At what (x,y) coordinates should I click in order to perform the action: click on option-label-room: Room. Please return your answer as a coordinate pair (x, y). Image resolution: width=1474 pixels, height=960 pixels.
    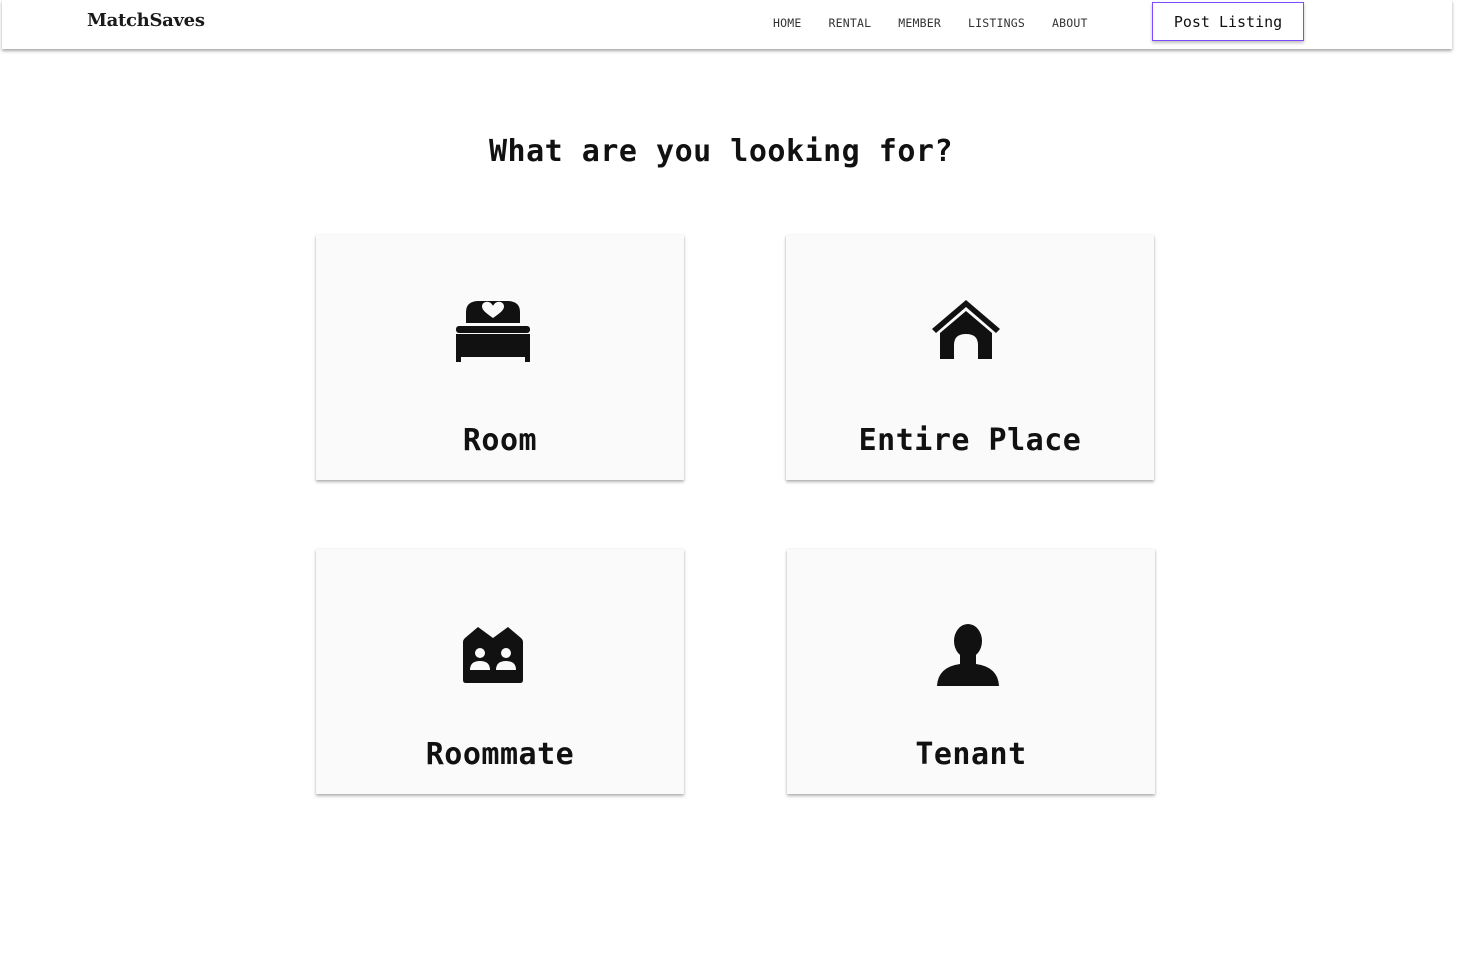
    Looking at the image, I should click on (500, 440).